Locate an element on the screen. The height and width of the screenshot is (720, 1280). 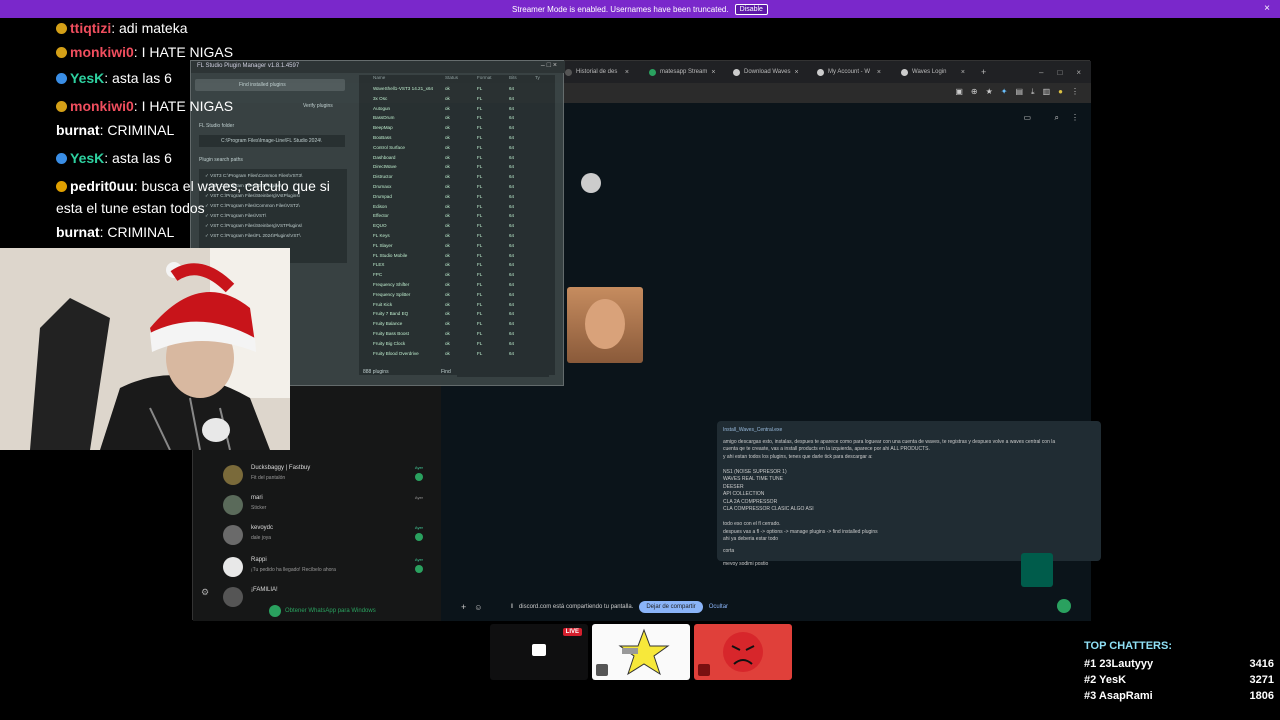
plugin-row: Drumpad ok FL 64 is located at coordinates (457, 198).